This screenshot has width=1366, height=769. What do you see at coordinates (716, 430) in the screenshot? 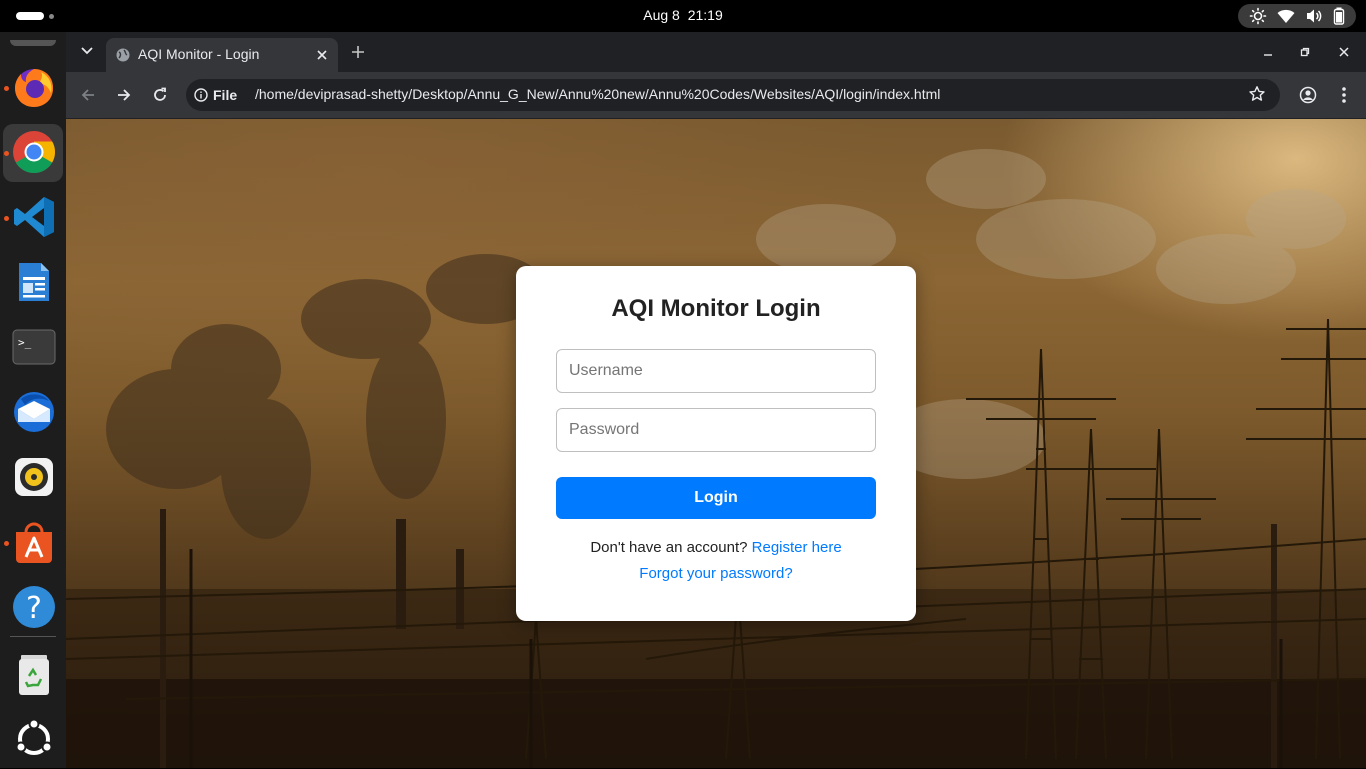
I see `password-input` at bounding box center [716, 430].